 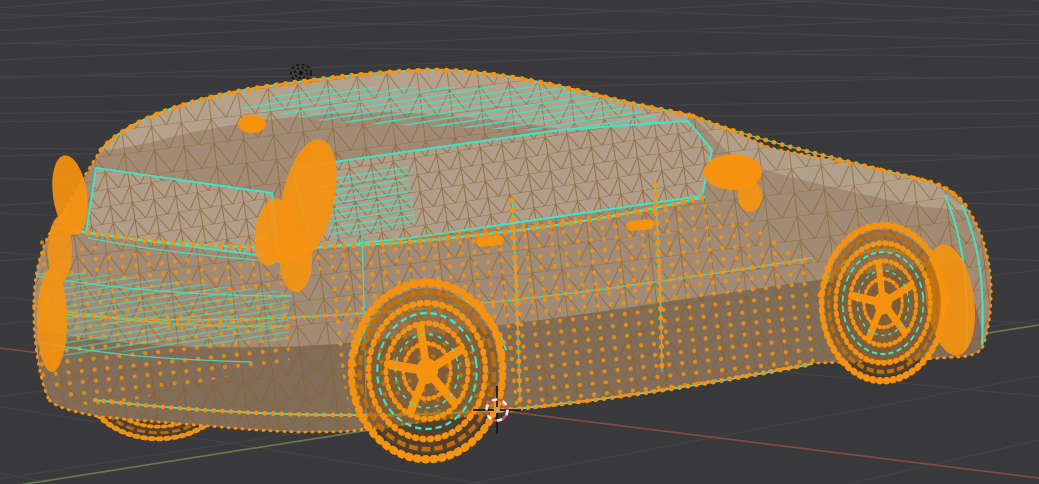 I want to click on door-handle, so click(x=278, y=256).